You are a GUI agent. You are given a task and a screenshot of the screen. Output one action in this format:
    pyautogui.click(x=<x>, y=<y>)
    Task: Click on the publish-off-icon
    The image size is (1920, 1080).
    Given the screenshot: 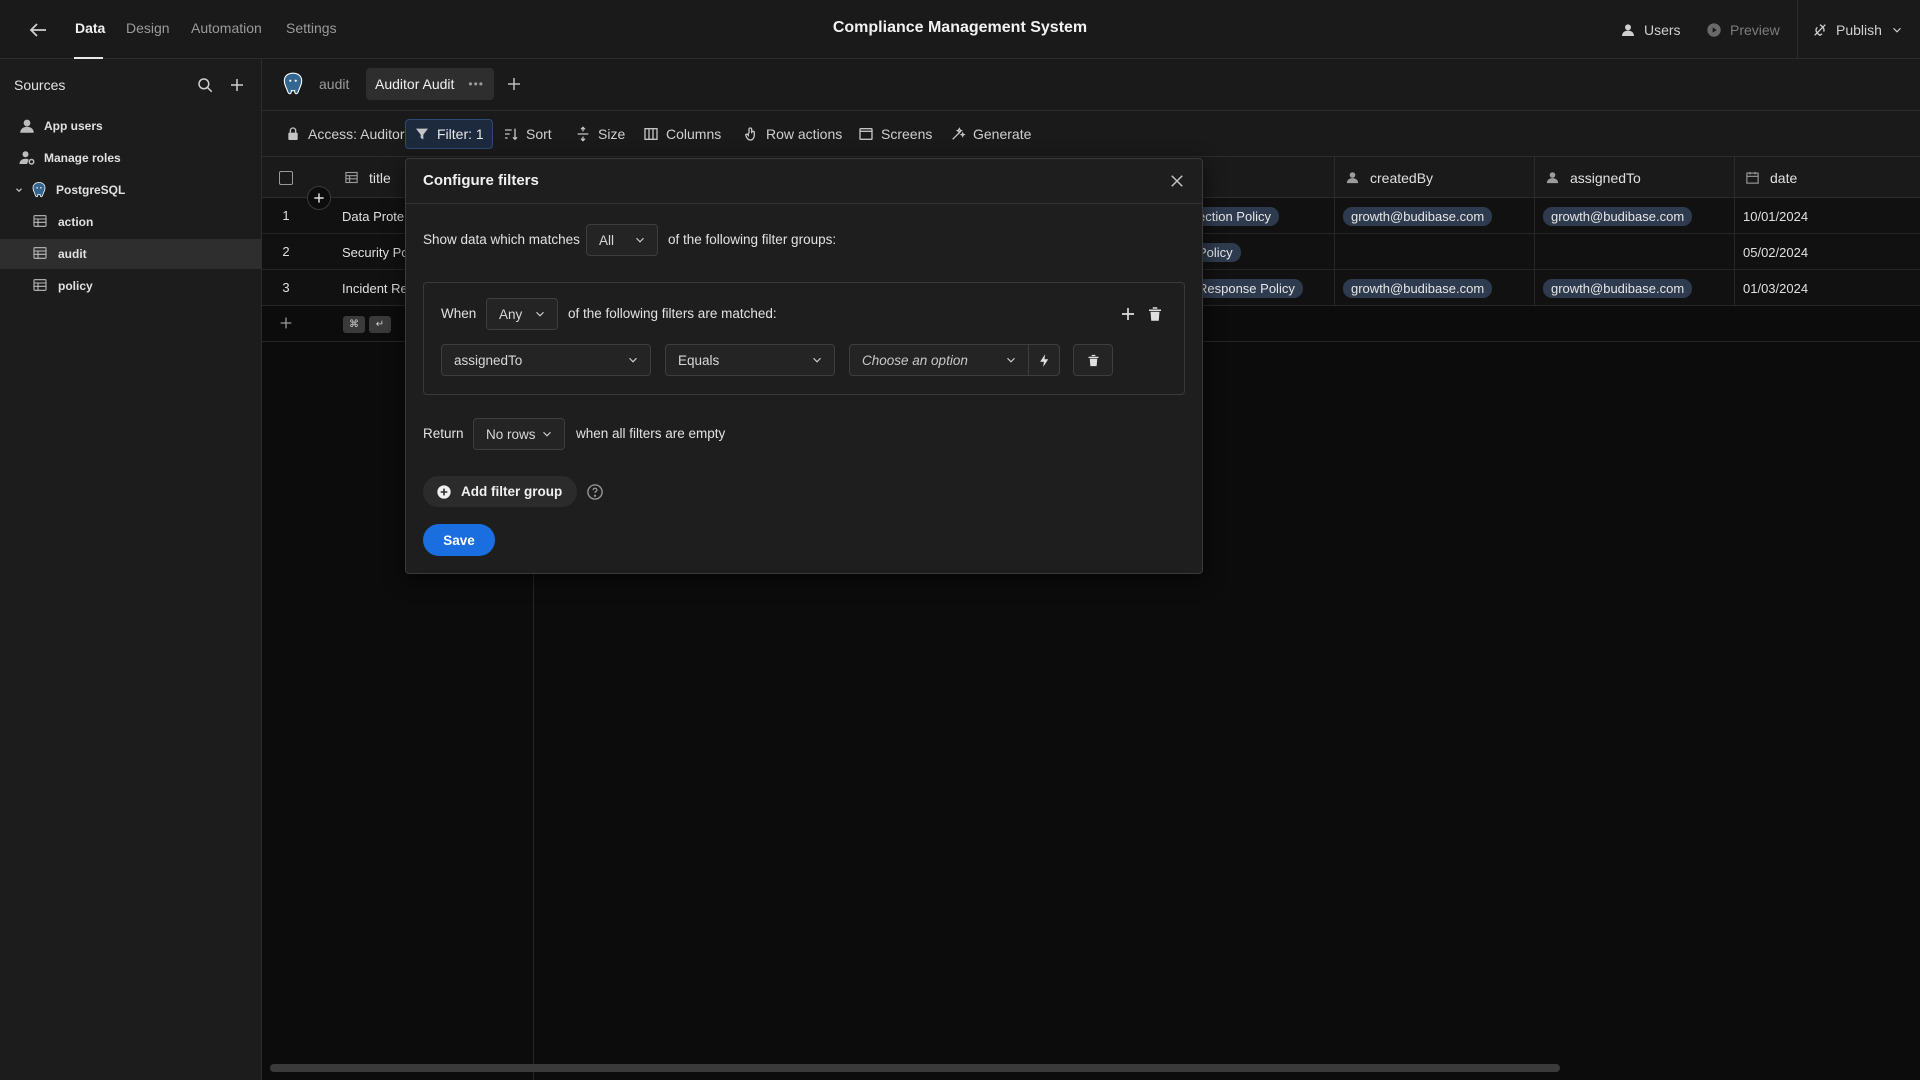 What is the action you would take?
    pyautogui.click(x=1820, y=29)
    